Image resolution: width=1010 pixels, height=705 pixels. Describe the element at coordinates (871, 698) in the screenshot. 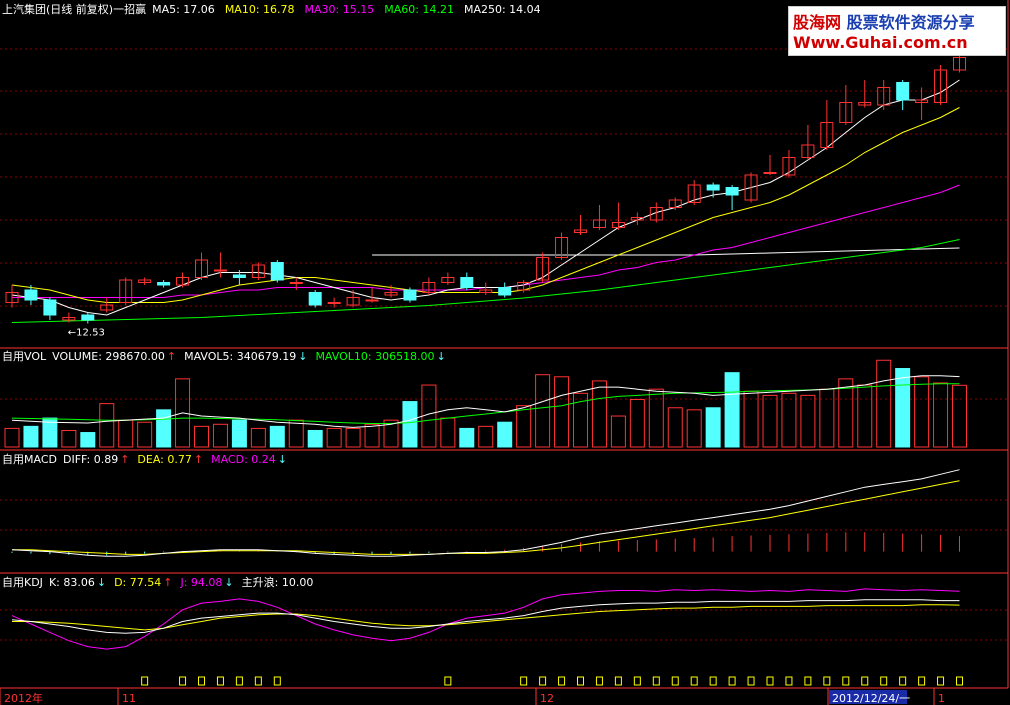

I see `time-label: 2012/12/24/一` at that location.